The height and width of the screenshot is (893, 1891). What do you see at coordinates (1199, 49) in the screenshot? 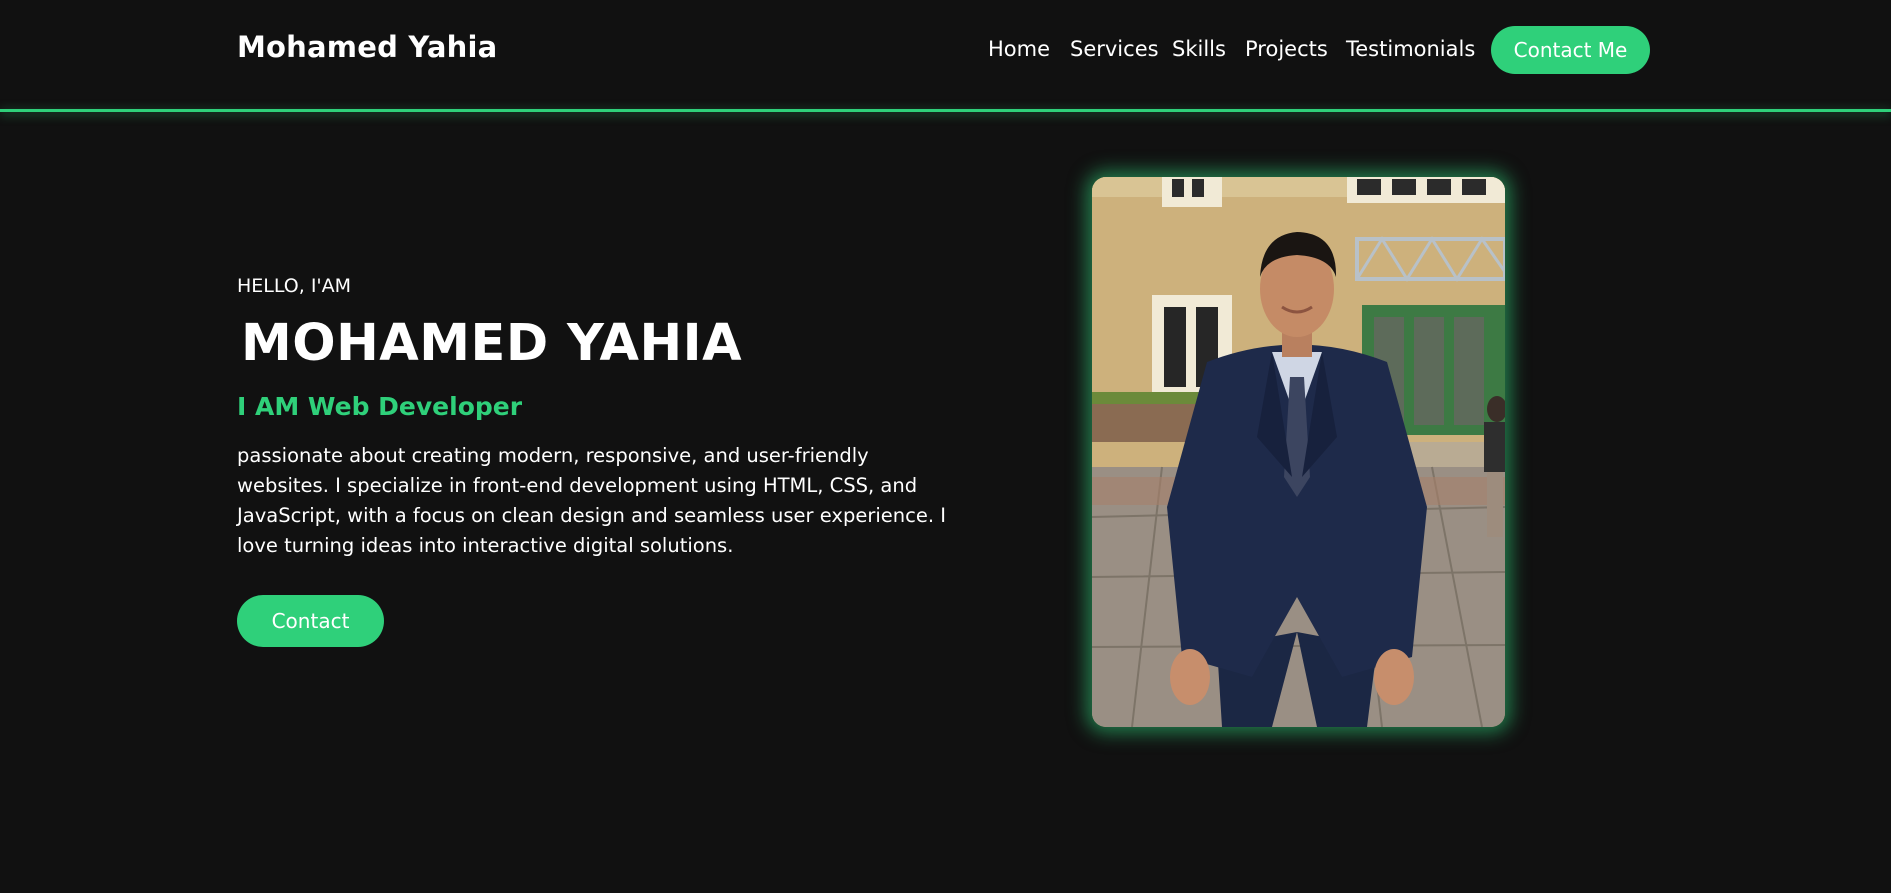
I see `nav-skills: Skills` at bounding box center [1199, 49].